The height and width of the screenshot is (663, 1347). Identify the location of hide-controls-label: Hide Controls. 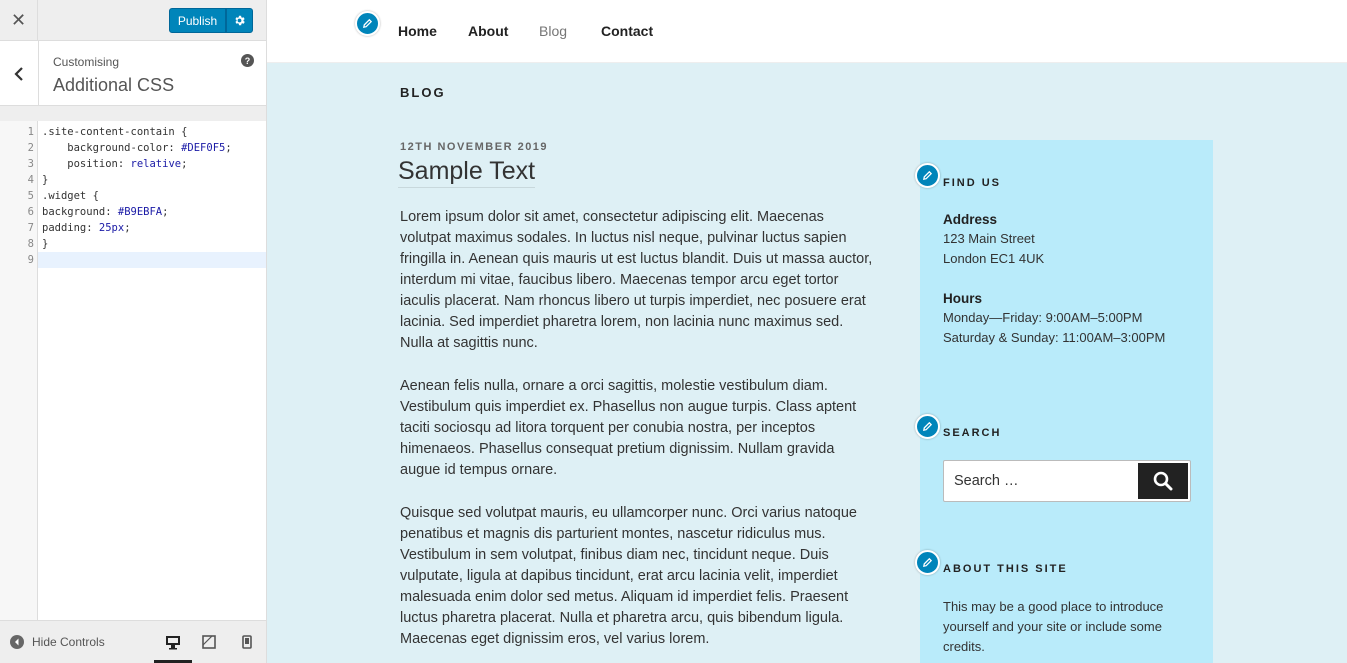
(68, 642).